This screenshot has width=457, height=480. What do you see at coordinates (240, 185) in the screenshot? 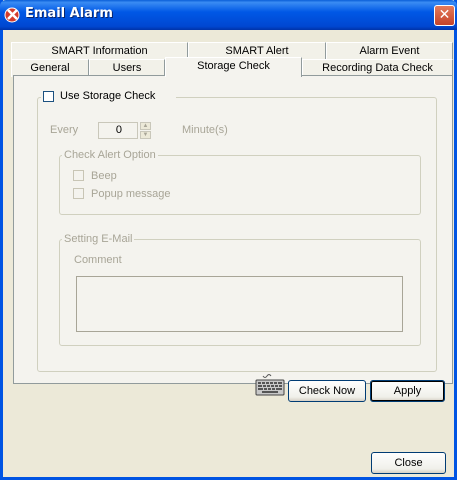
I see `check-alert-option-group` at bounding box center [240, 185].